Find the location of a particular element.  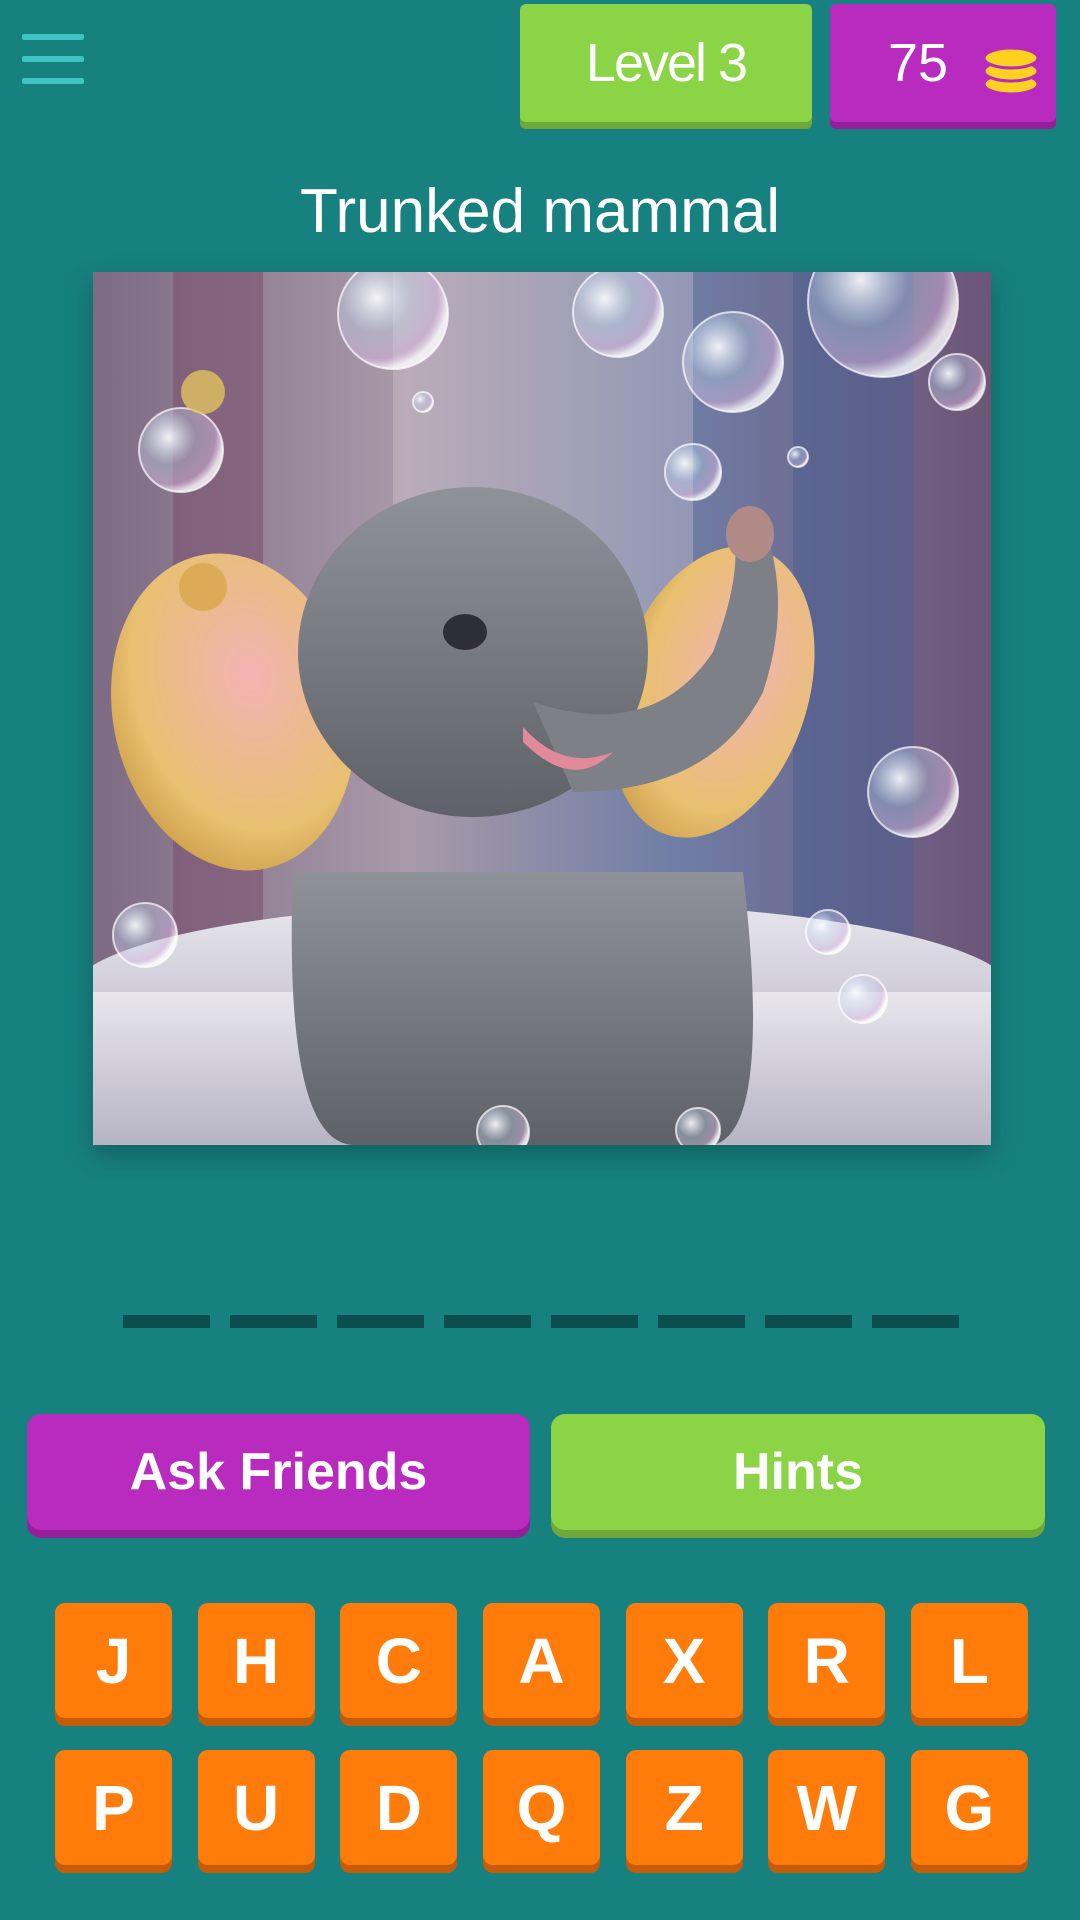

coins-badge: 75 is located at coordinates (943, 63).